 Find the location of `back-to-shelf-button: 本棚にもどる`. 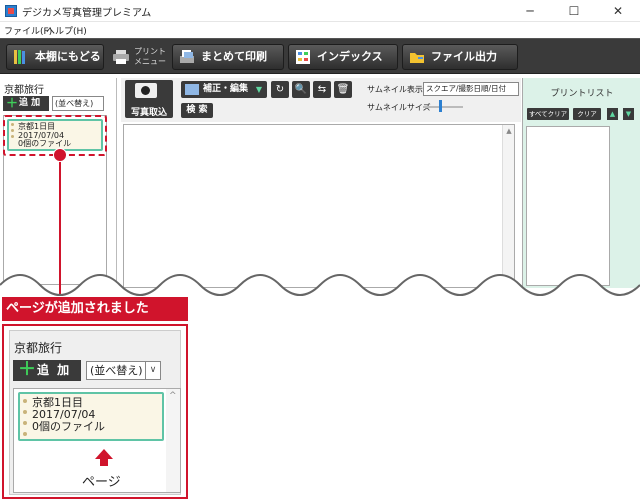

back-to-shelf-button: 本棚にもどる is located at coordinates (55, 57).